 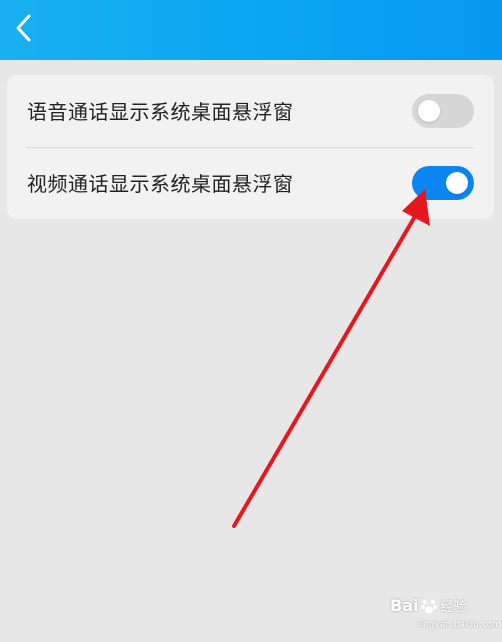 I want to click on chevron-left-icon, so click(x=23, y=28).